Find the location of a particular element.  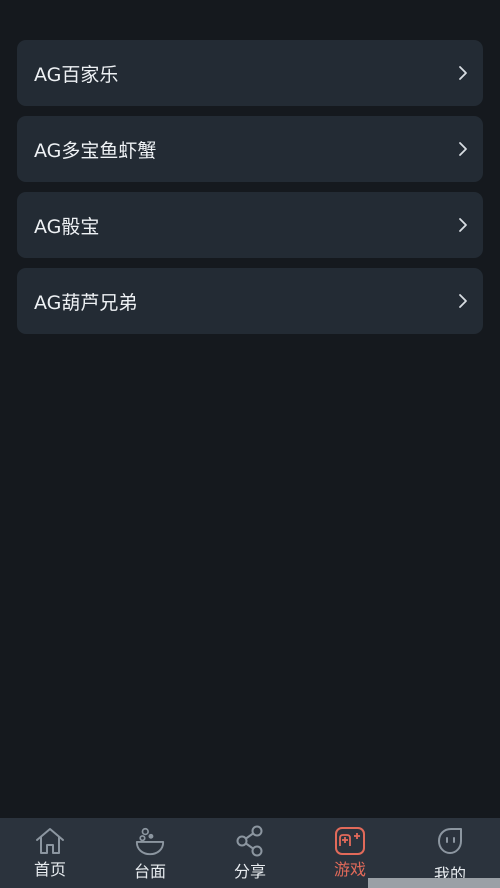

gamepad-icon is located at coordinates (350, 841).